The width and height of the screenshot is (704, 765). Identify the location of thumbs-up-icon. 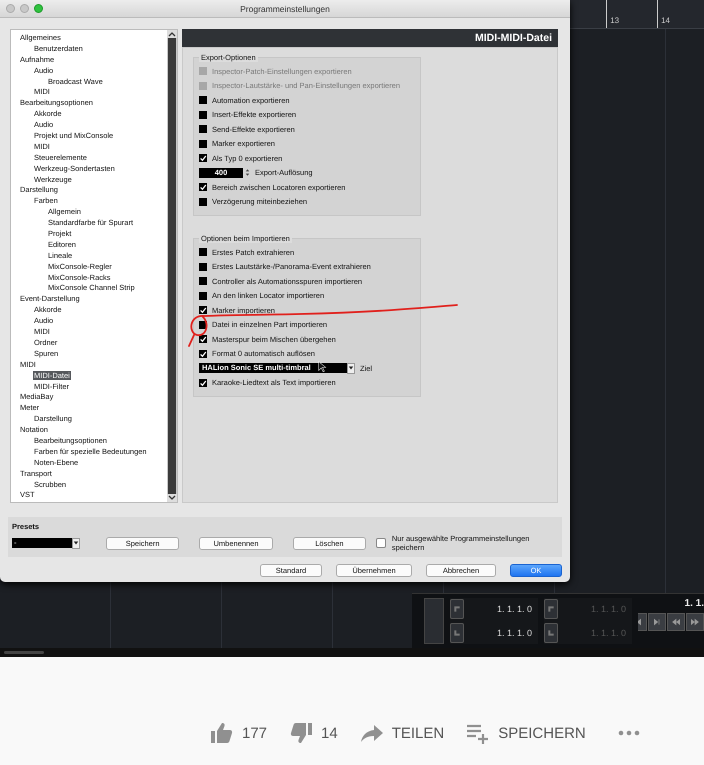
(222, 733).